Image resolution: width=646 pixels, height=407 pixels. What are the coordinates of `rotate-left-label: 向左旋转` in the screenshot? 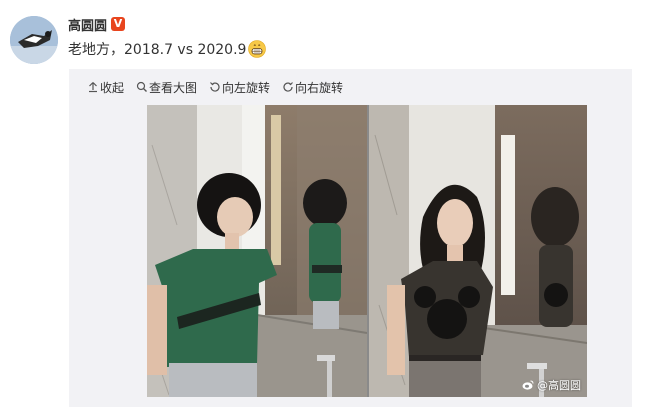 It's located at (246, 87).